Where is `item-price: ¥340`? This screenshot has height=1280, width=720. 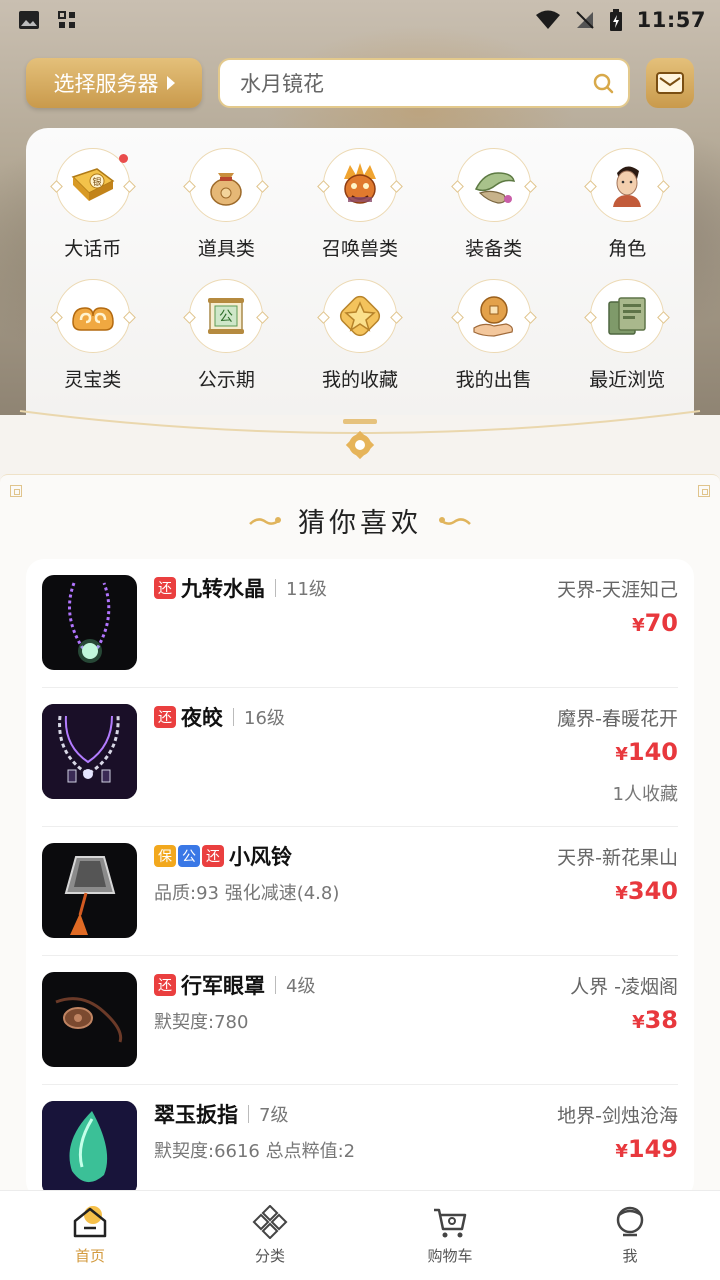
item-price: ¥340 is located at coordinates (646, 891).